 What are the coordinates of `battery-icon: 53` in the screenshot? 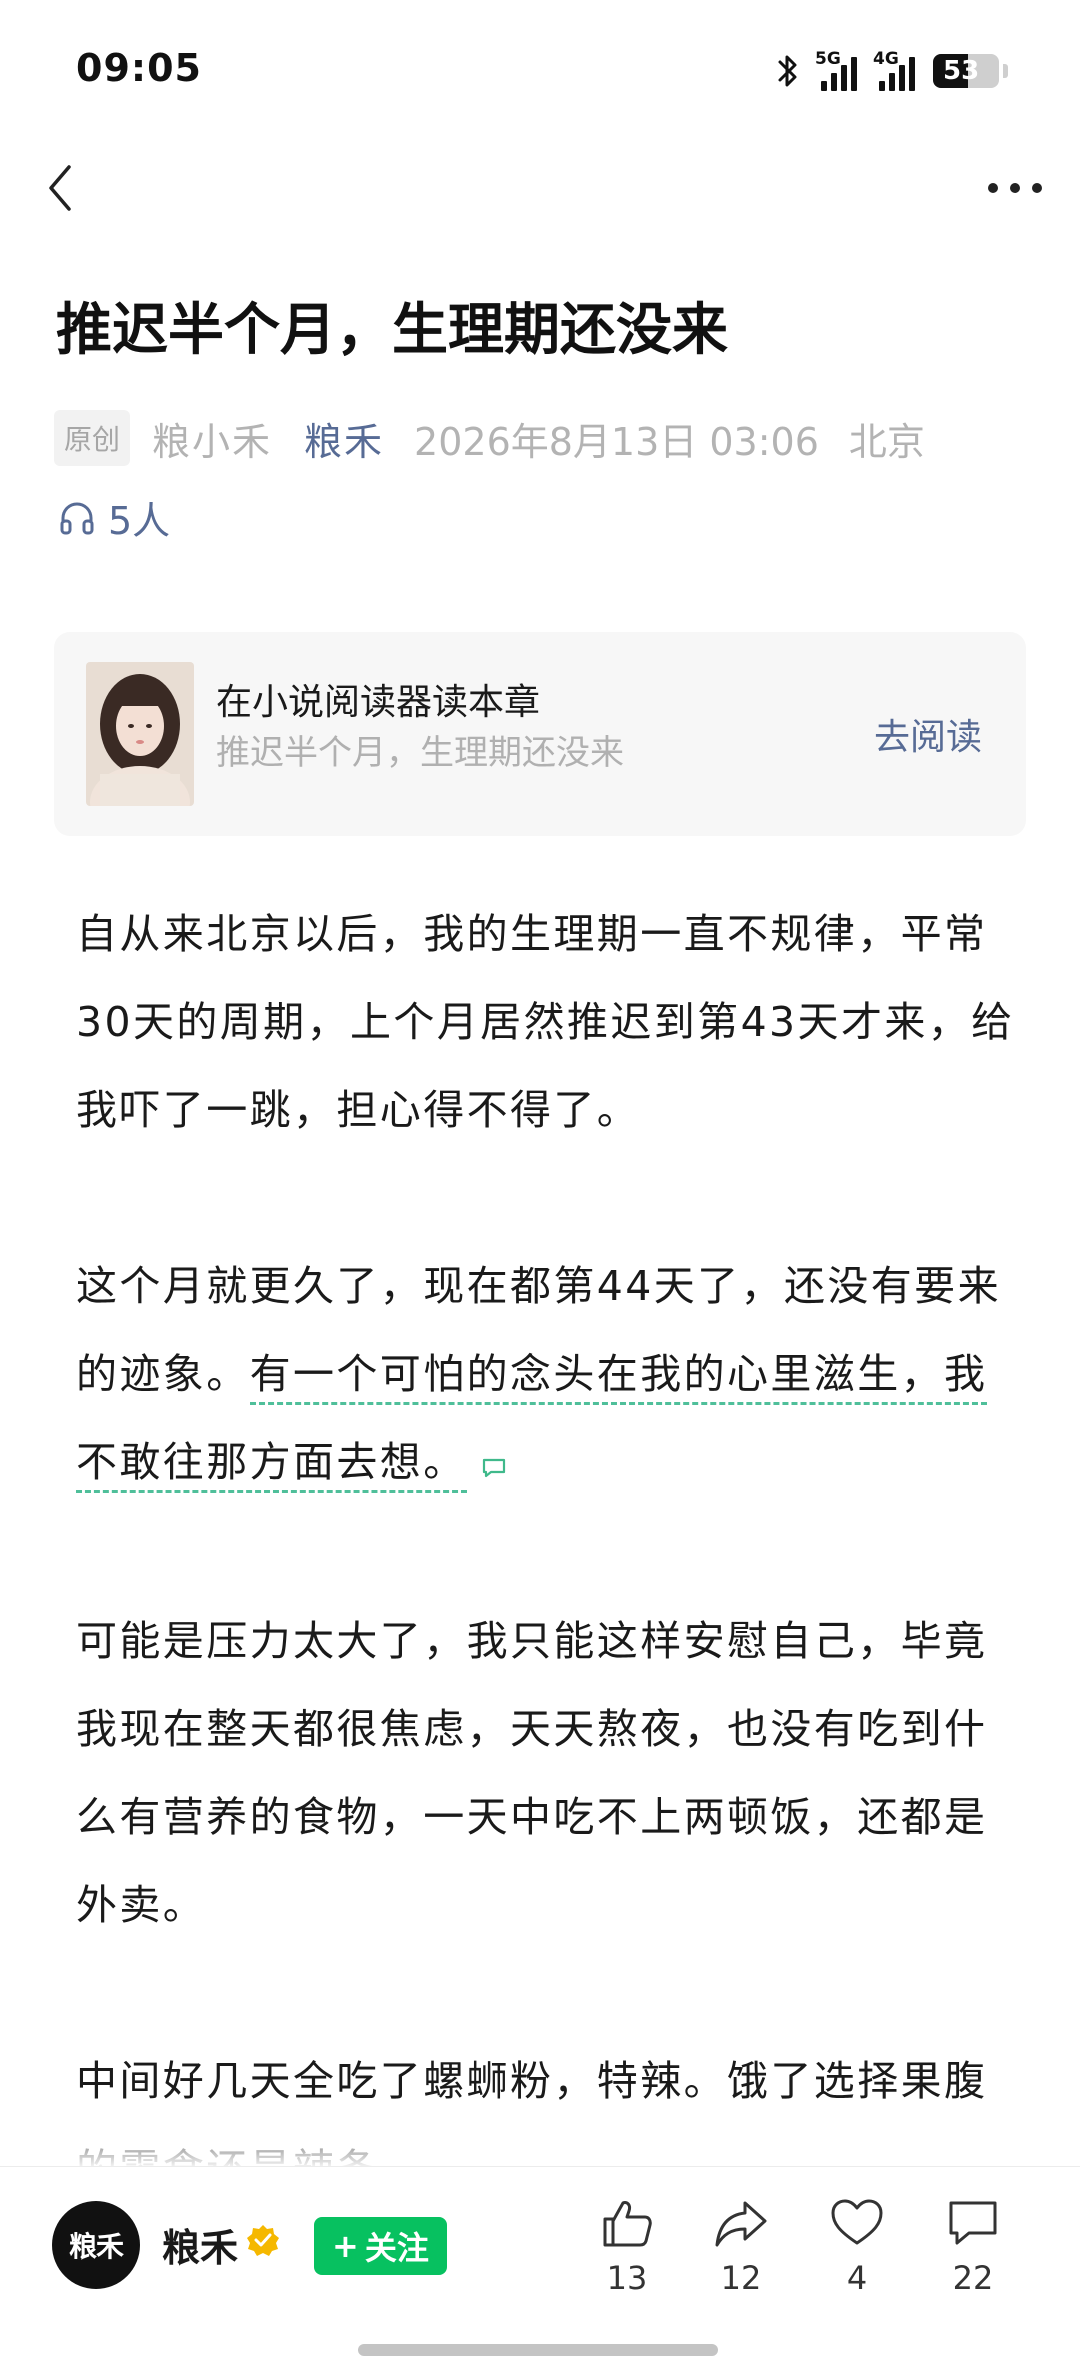 It's located at (966, 71).